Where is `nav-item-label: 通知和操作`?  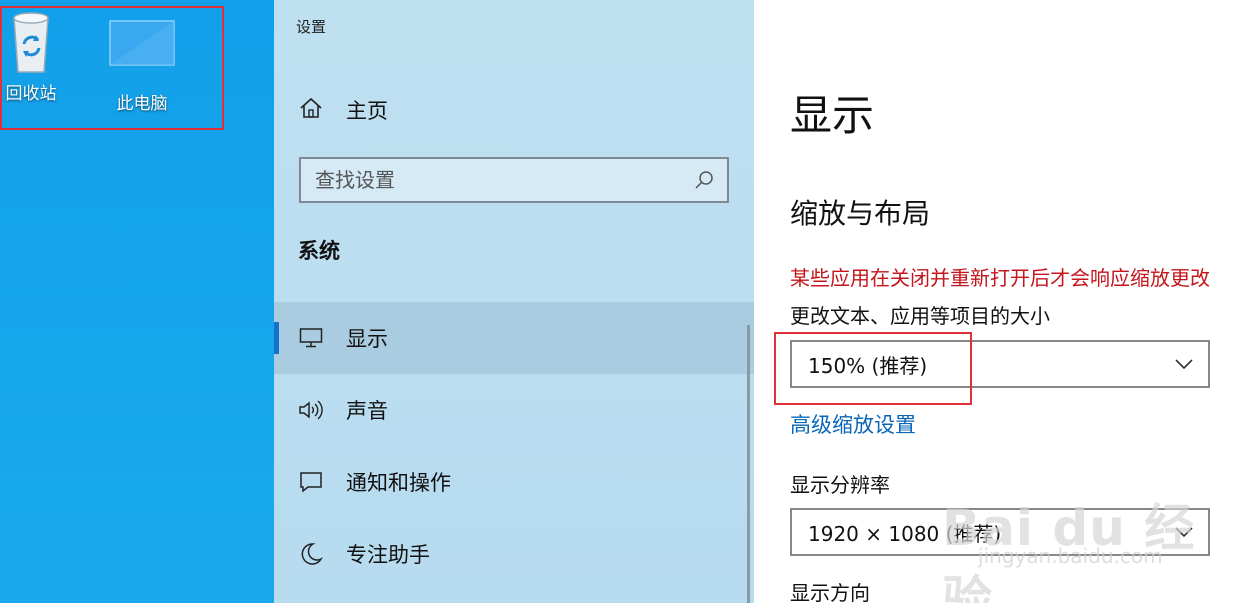
nav-item-label: 通知和操作 is located at coordinates (398, 483).